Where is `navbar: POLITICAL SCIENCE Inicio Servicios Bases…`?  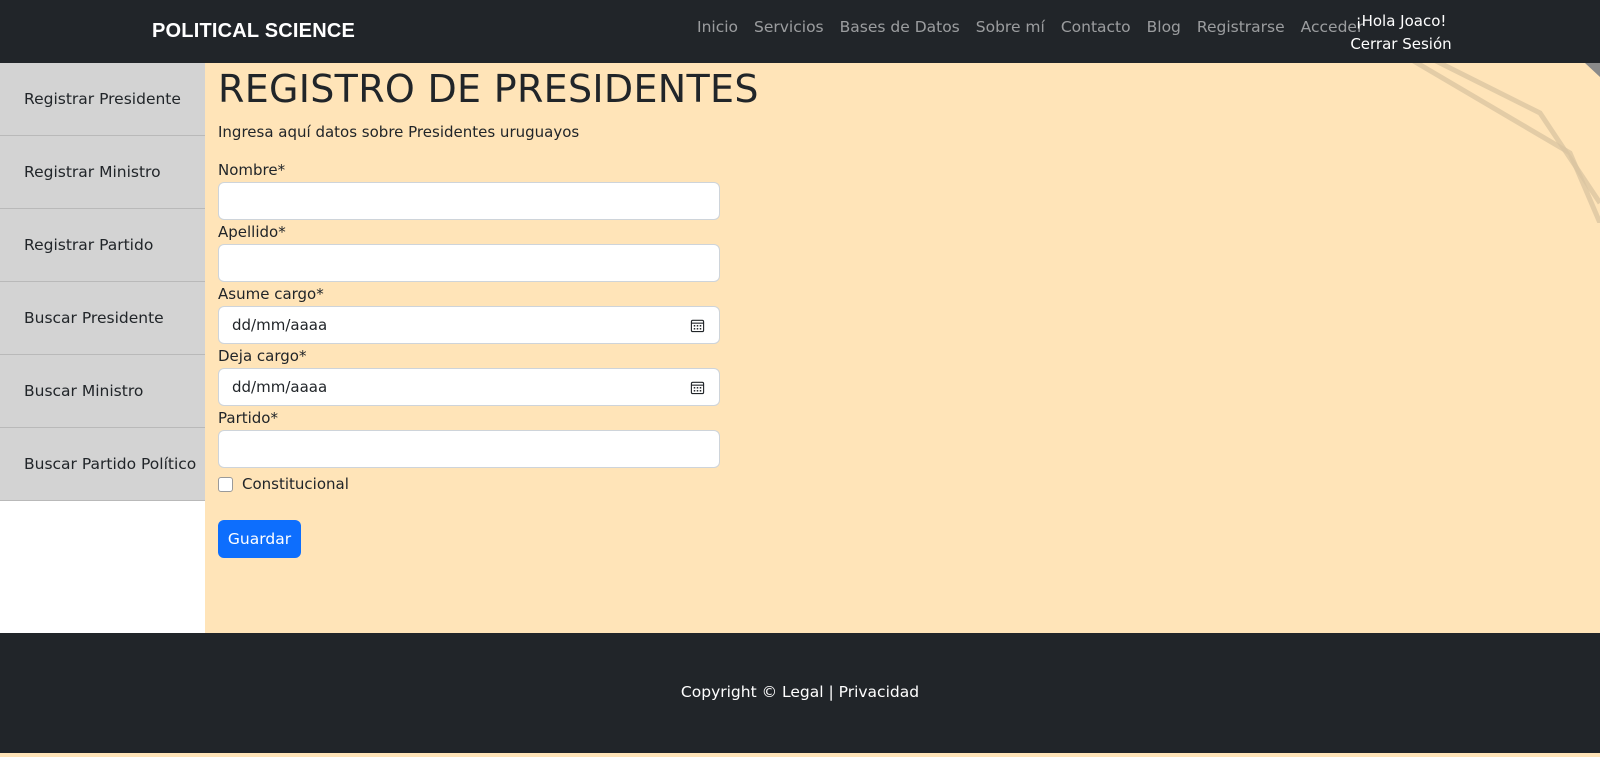 navbar: POLITICAL SCIENCE Inicio Servicios Bases… is located at coordinates (800, 31).